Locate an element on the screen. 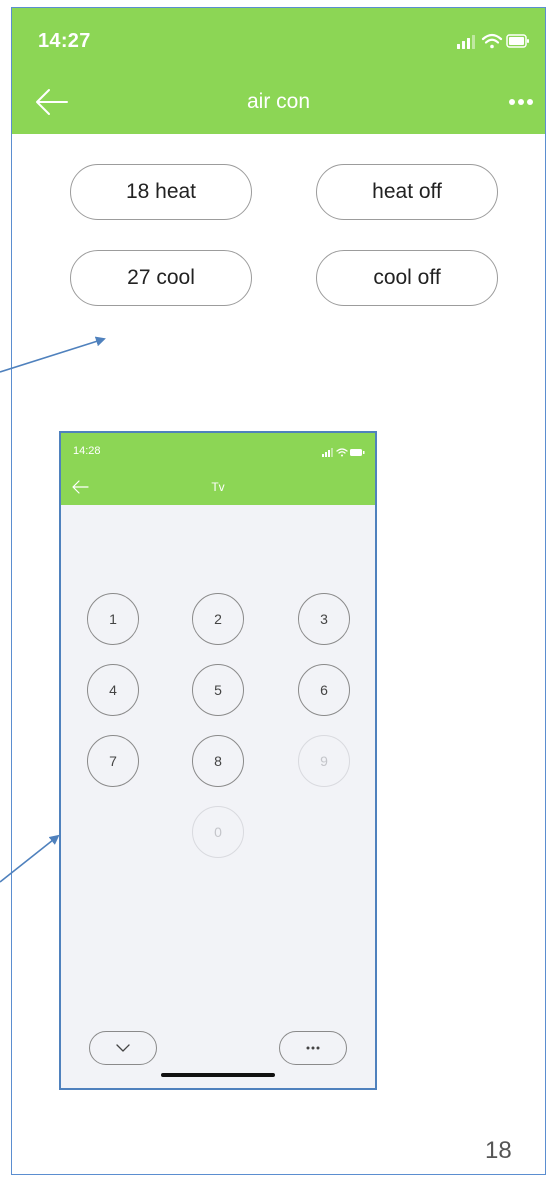  more-button is located at coordinates (313, 1048).